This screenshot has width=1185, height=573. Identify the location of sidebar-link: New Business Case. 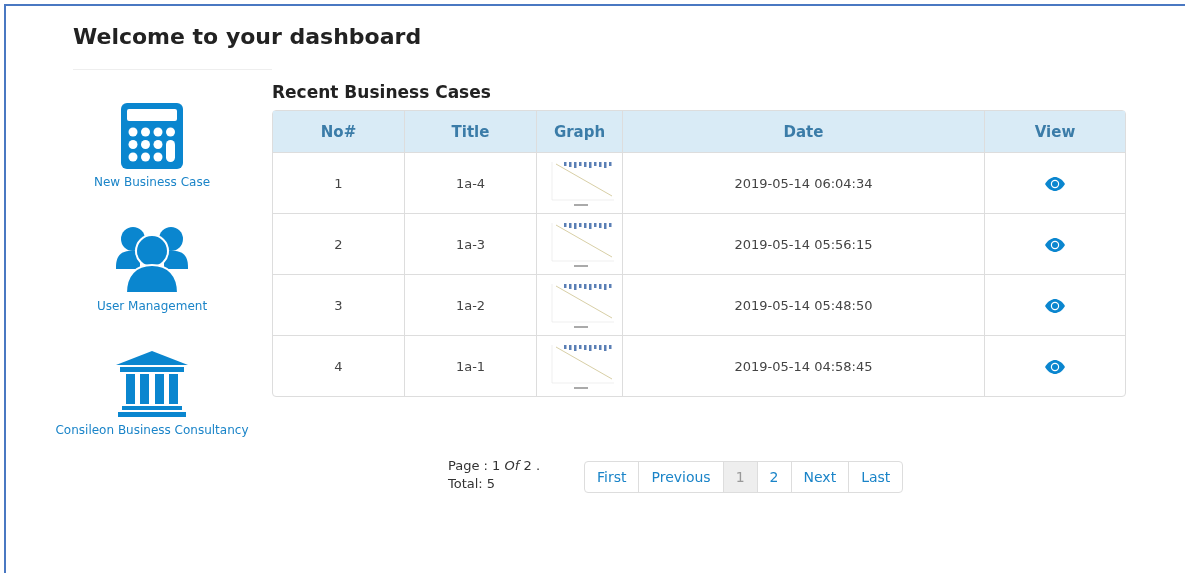
(152, 146).